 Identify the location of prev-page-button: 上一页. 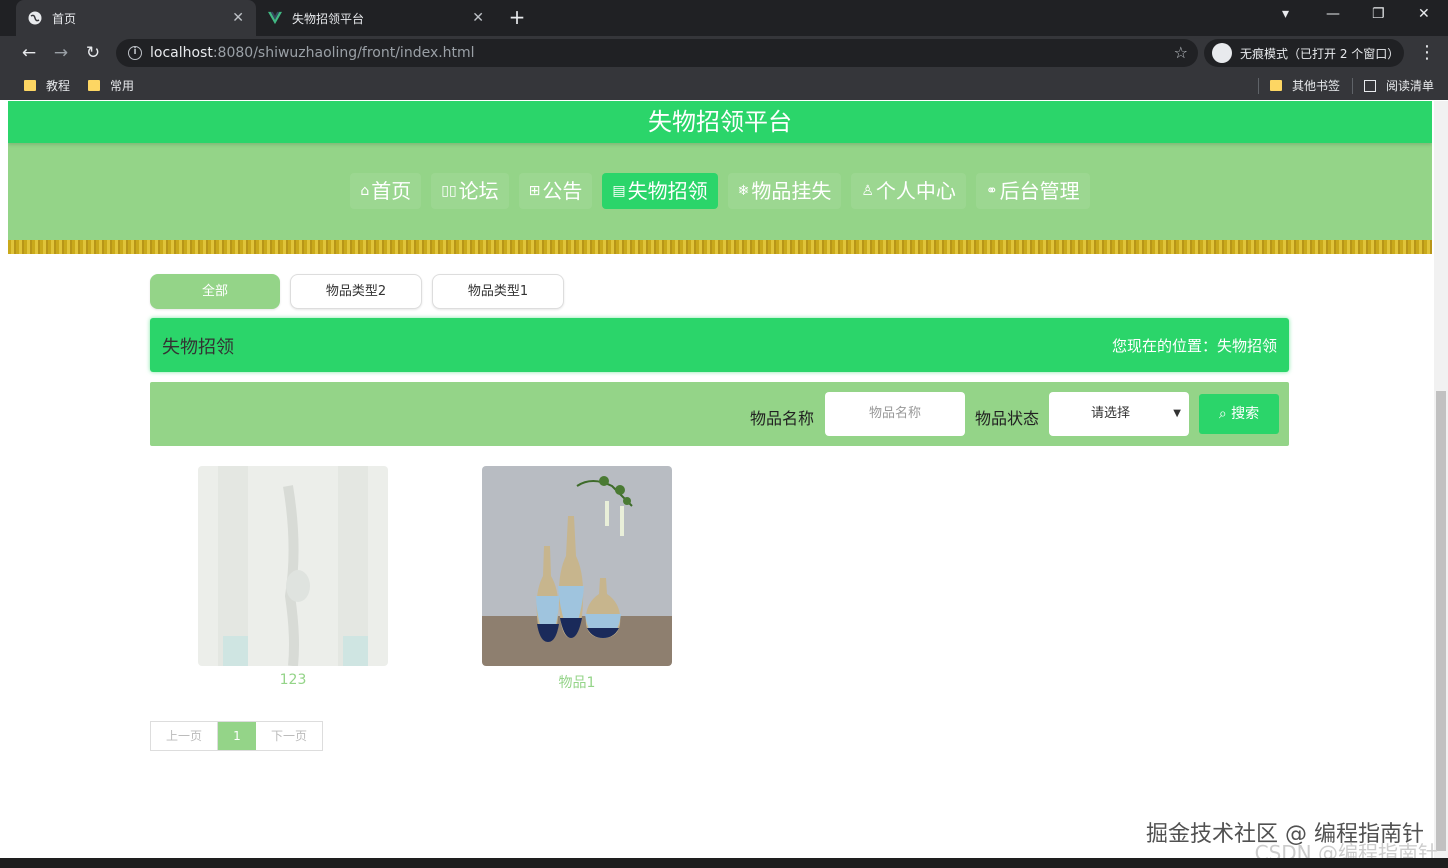
(184, 736).